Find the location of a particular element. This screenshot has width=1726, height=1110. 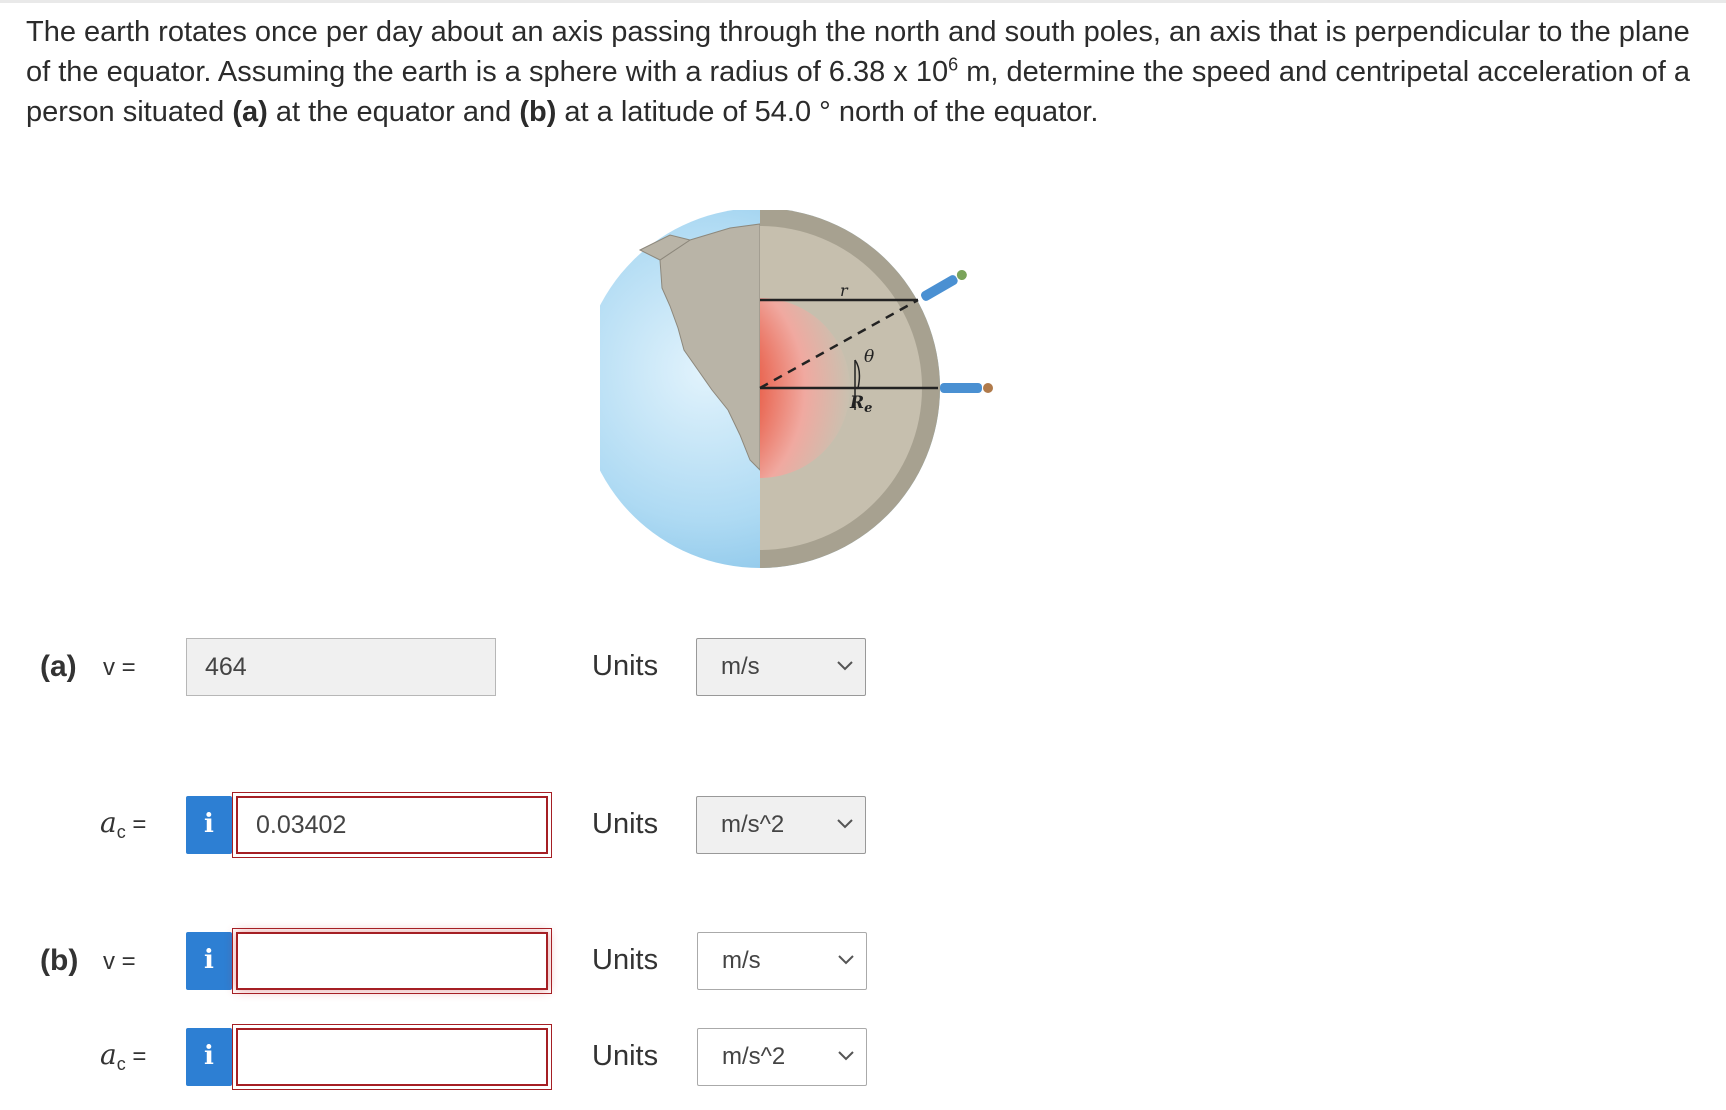

label-r: r is located at coordinates (844, 290).